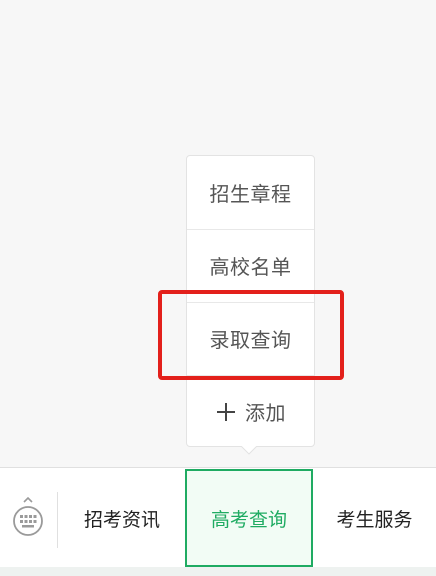  I want to click on menu-tab-label: 高考查询, so click(248, 519).